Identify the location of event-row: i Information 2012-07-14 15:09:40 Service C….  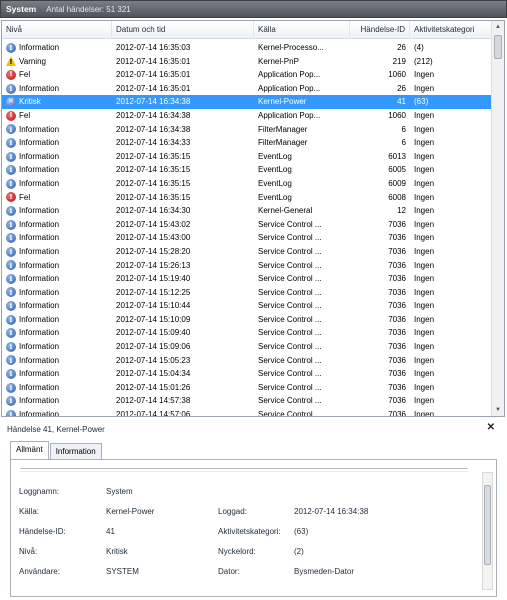
(246, 333).